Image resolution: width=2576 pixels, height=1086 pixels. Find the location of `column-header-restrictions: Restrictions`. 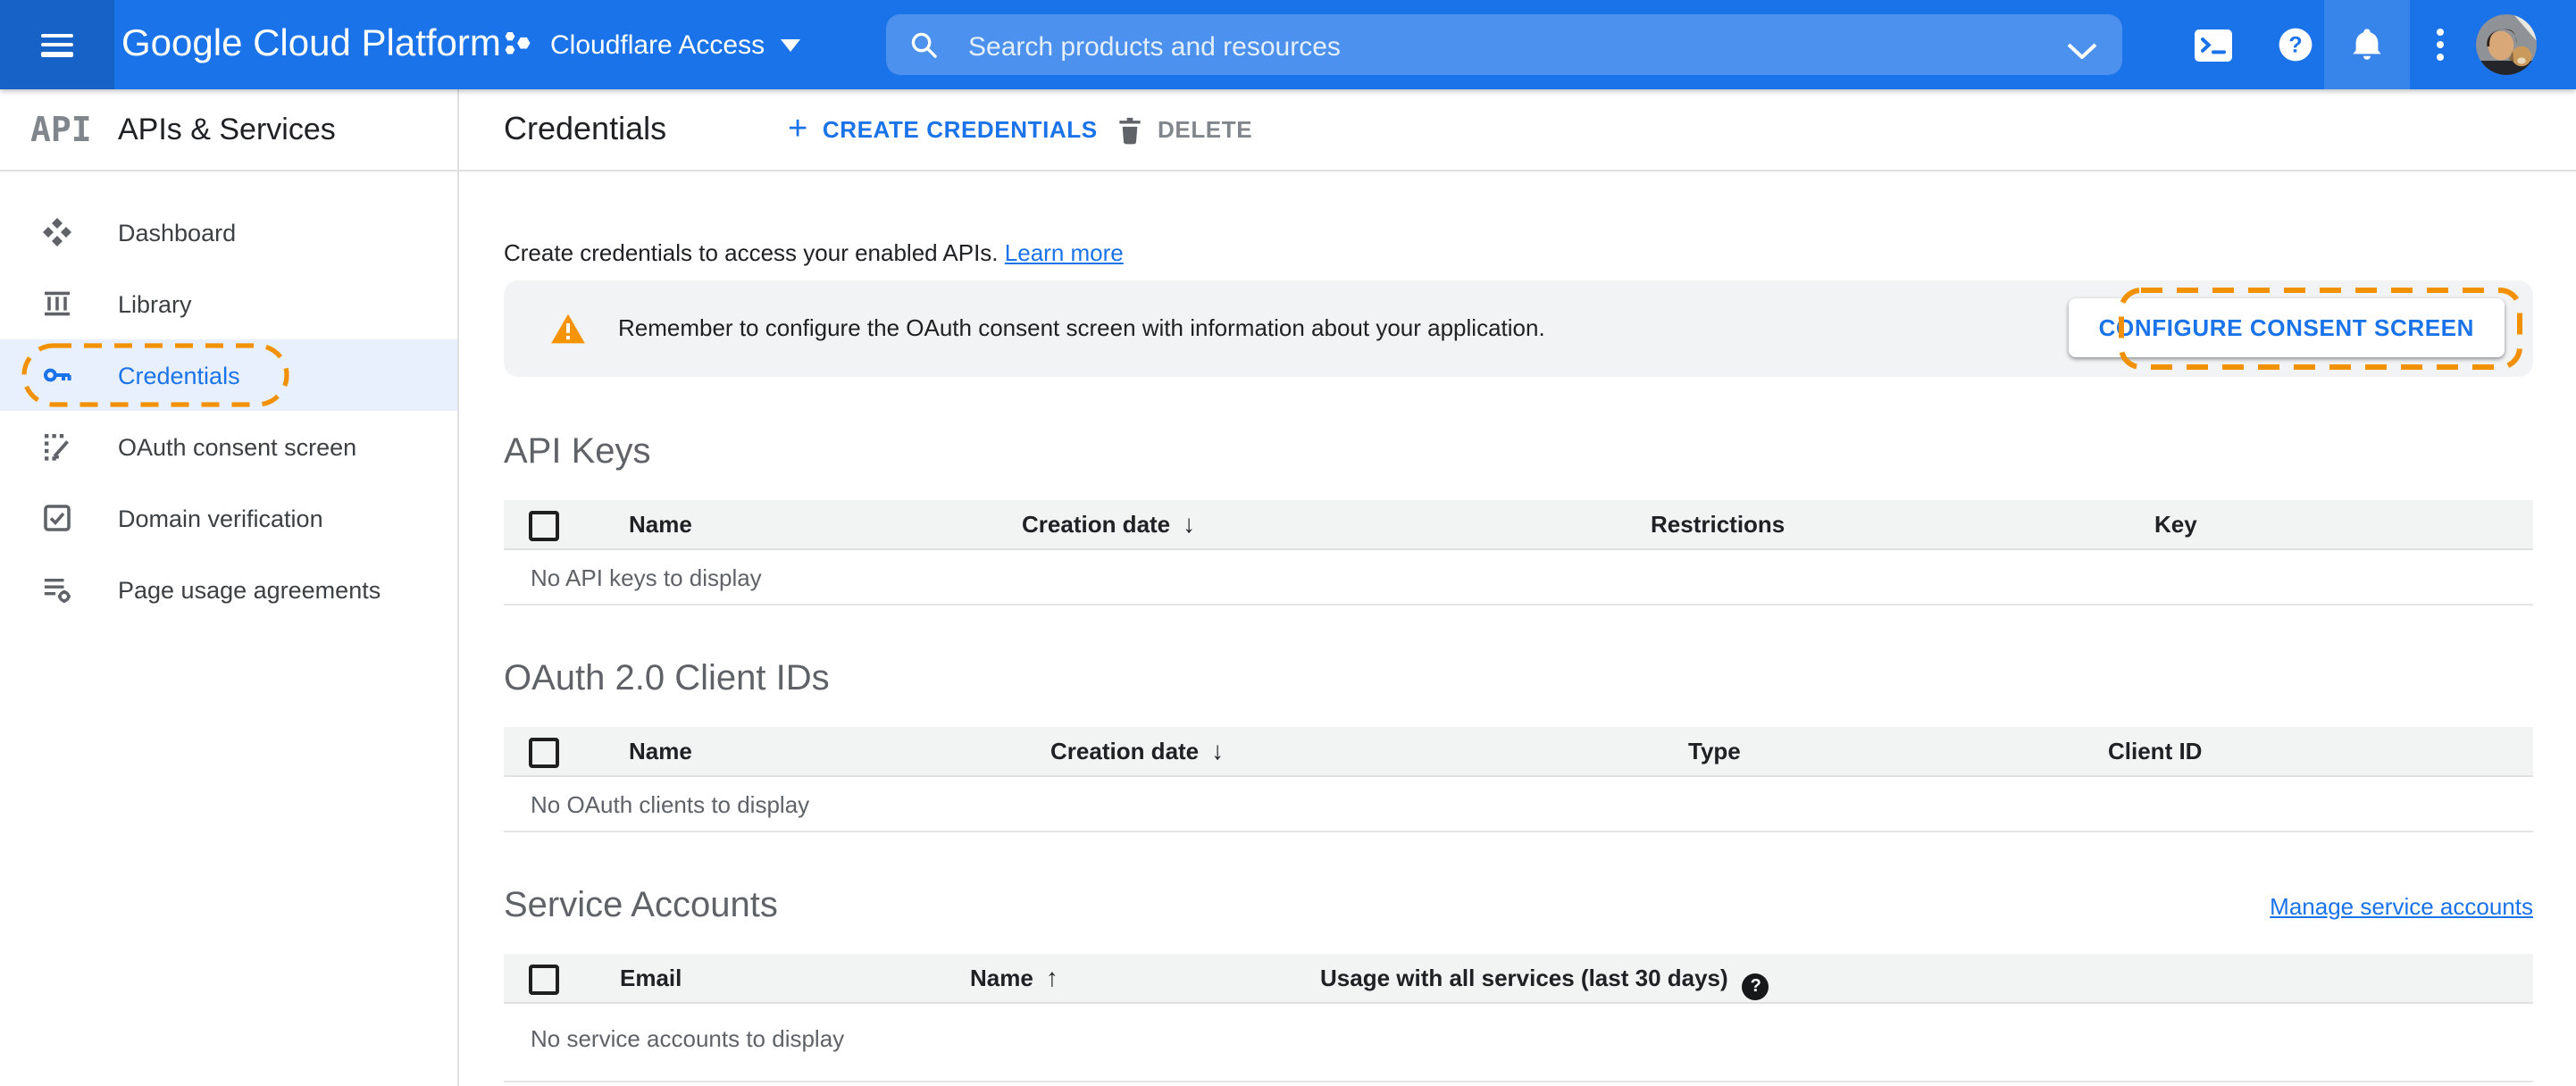

column-header-restrictions: Restrictions is located at coordinates (1718, 524).